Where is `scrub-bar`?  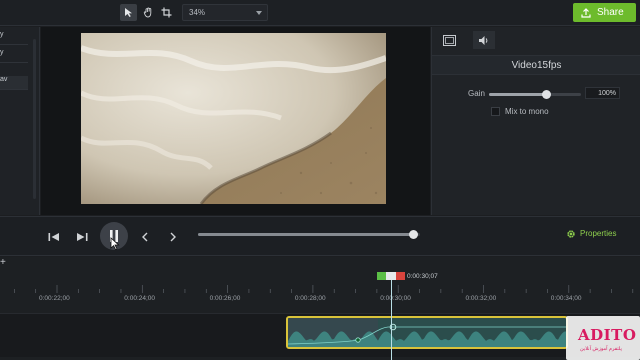 scrub-bar is located at coordinates (309, 234).